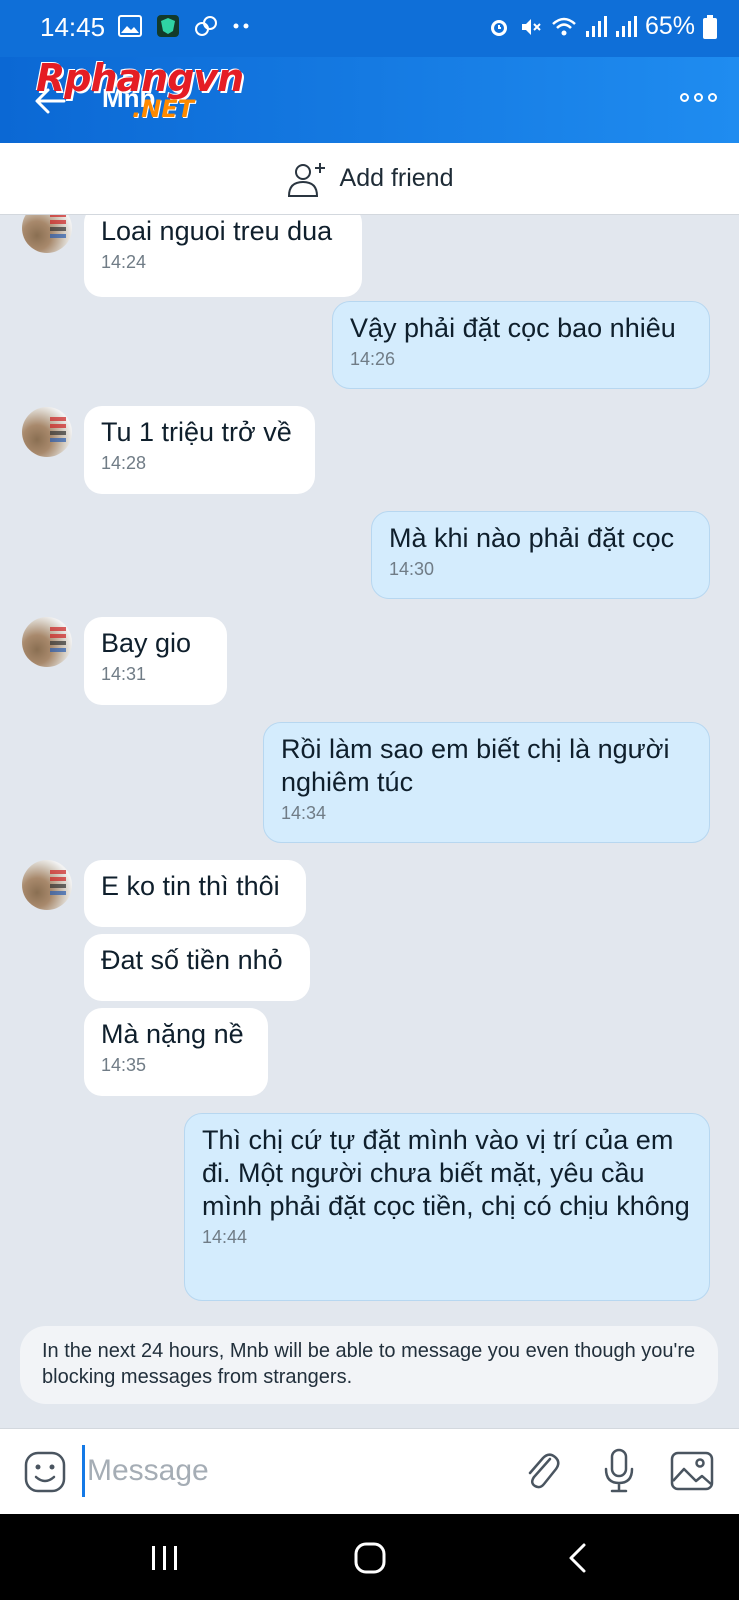  I want to click on message-text: Đat số tiền nhỏ, so click(192, 960).